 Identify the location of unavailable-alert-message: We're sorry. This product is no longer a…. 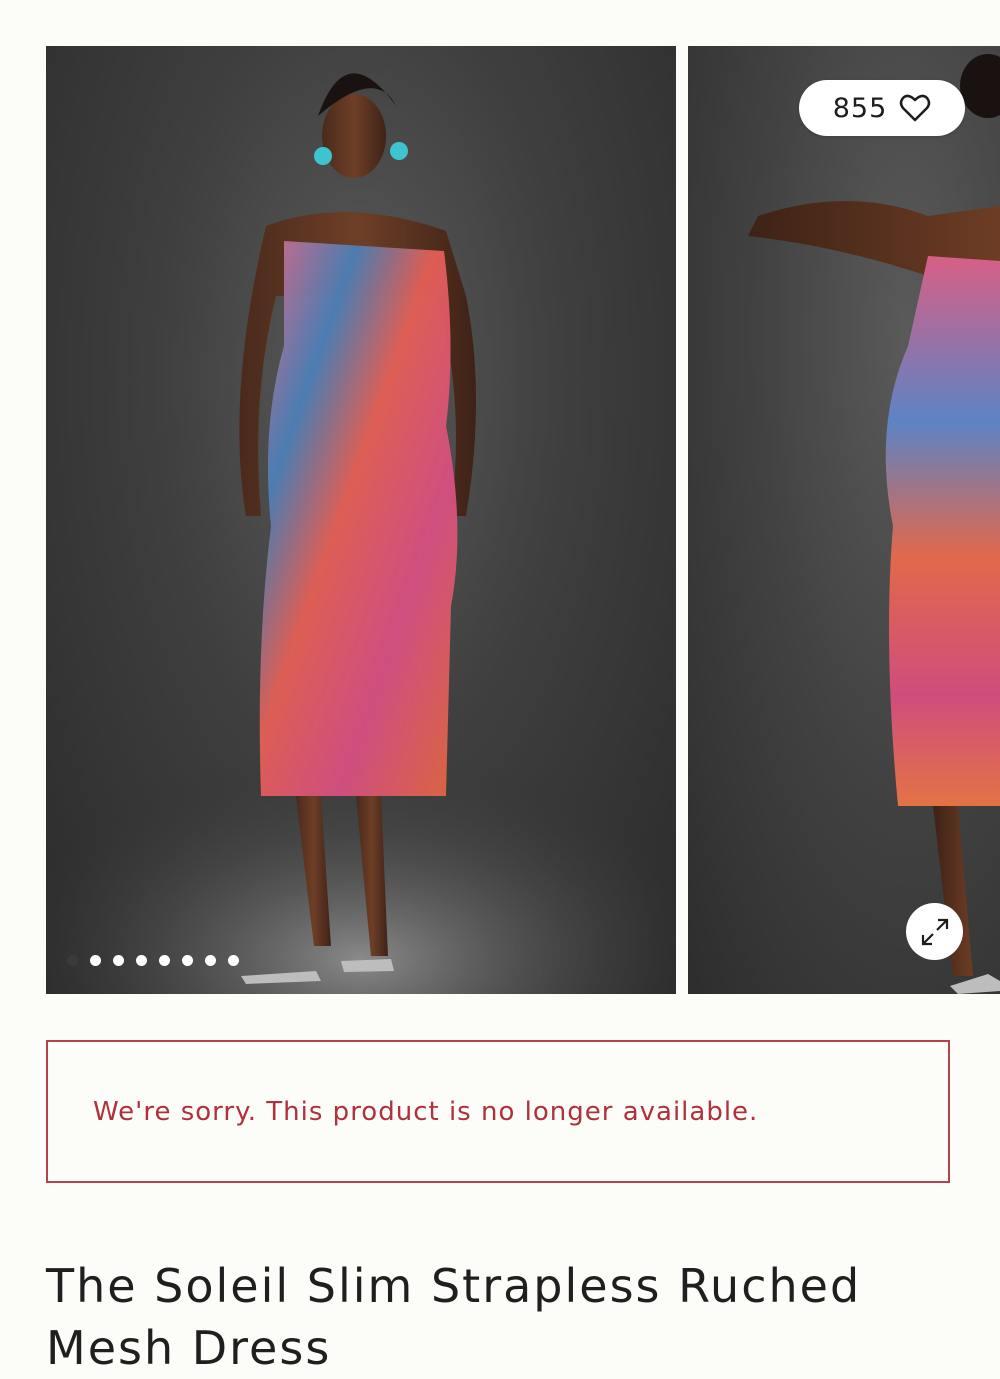
(426, 1111).